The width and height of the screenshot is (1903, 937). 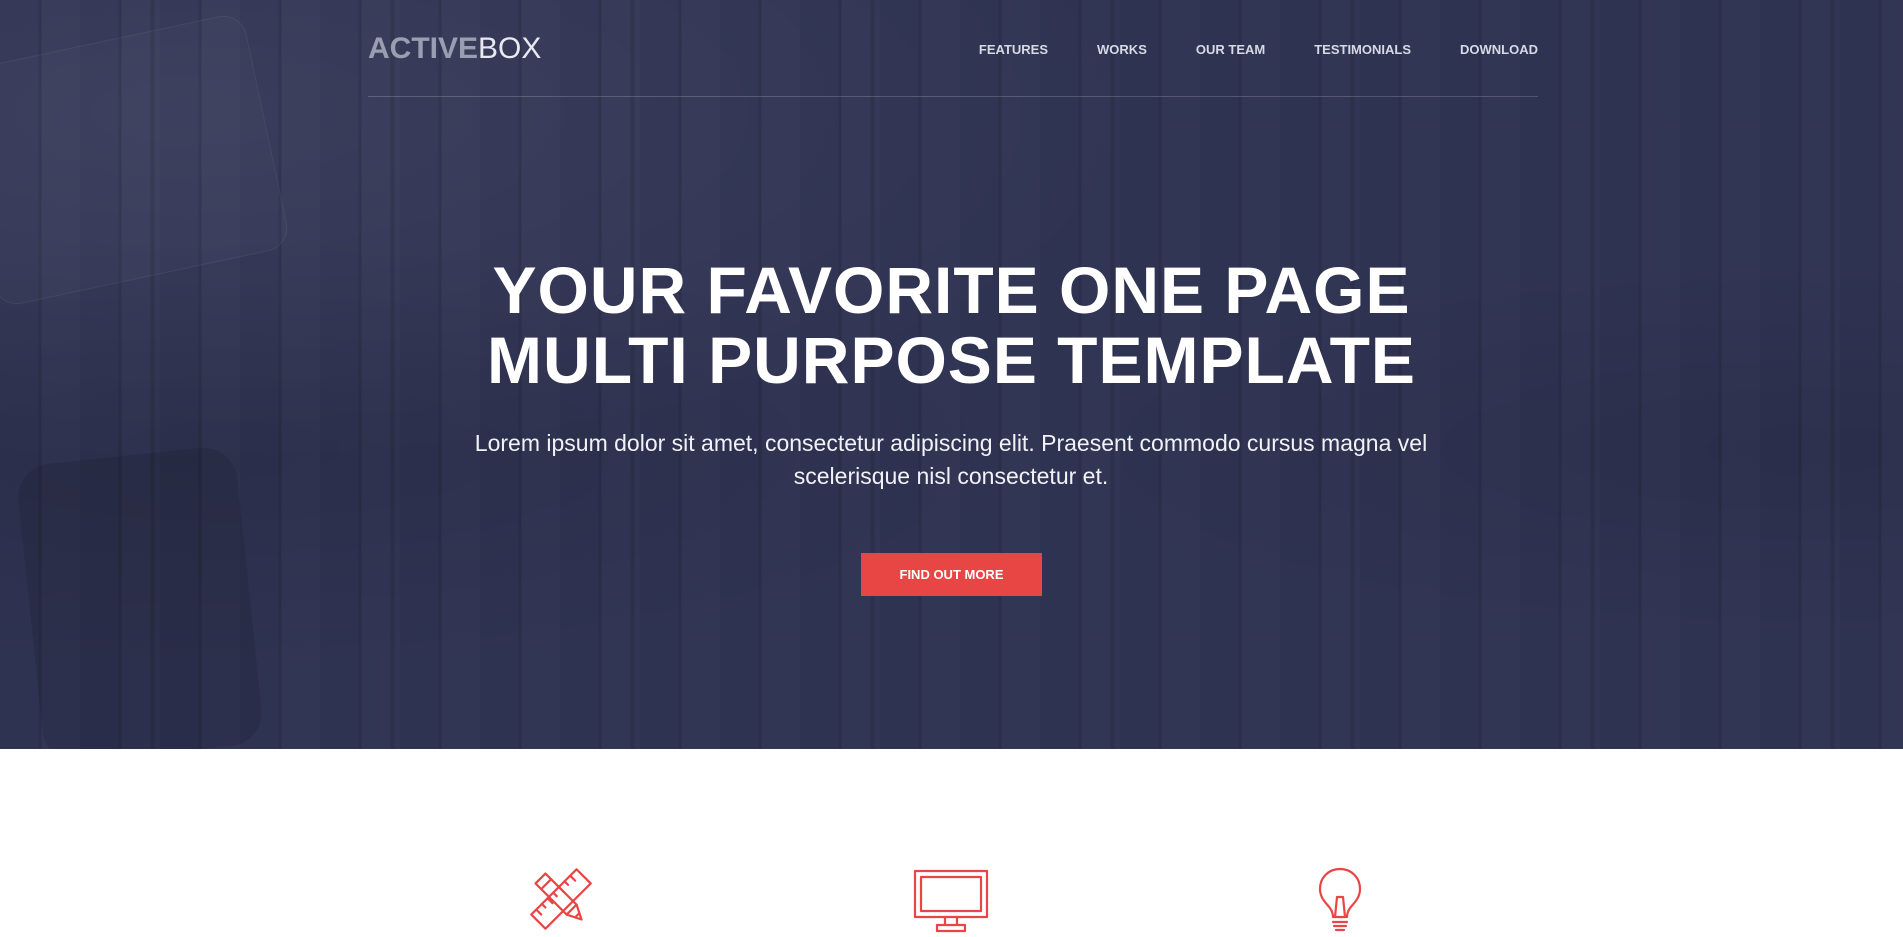 What do you see at coordinates (561, 899) in the screenshot?
I see `pencil-ruler-icon` at bounding box center [561, 899].